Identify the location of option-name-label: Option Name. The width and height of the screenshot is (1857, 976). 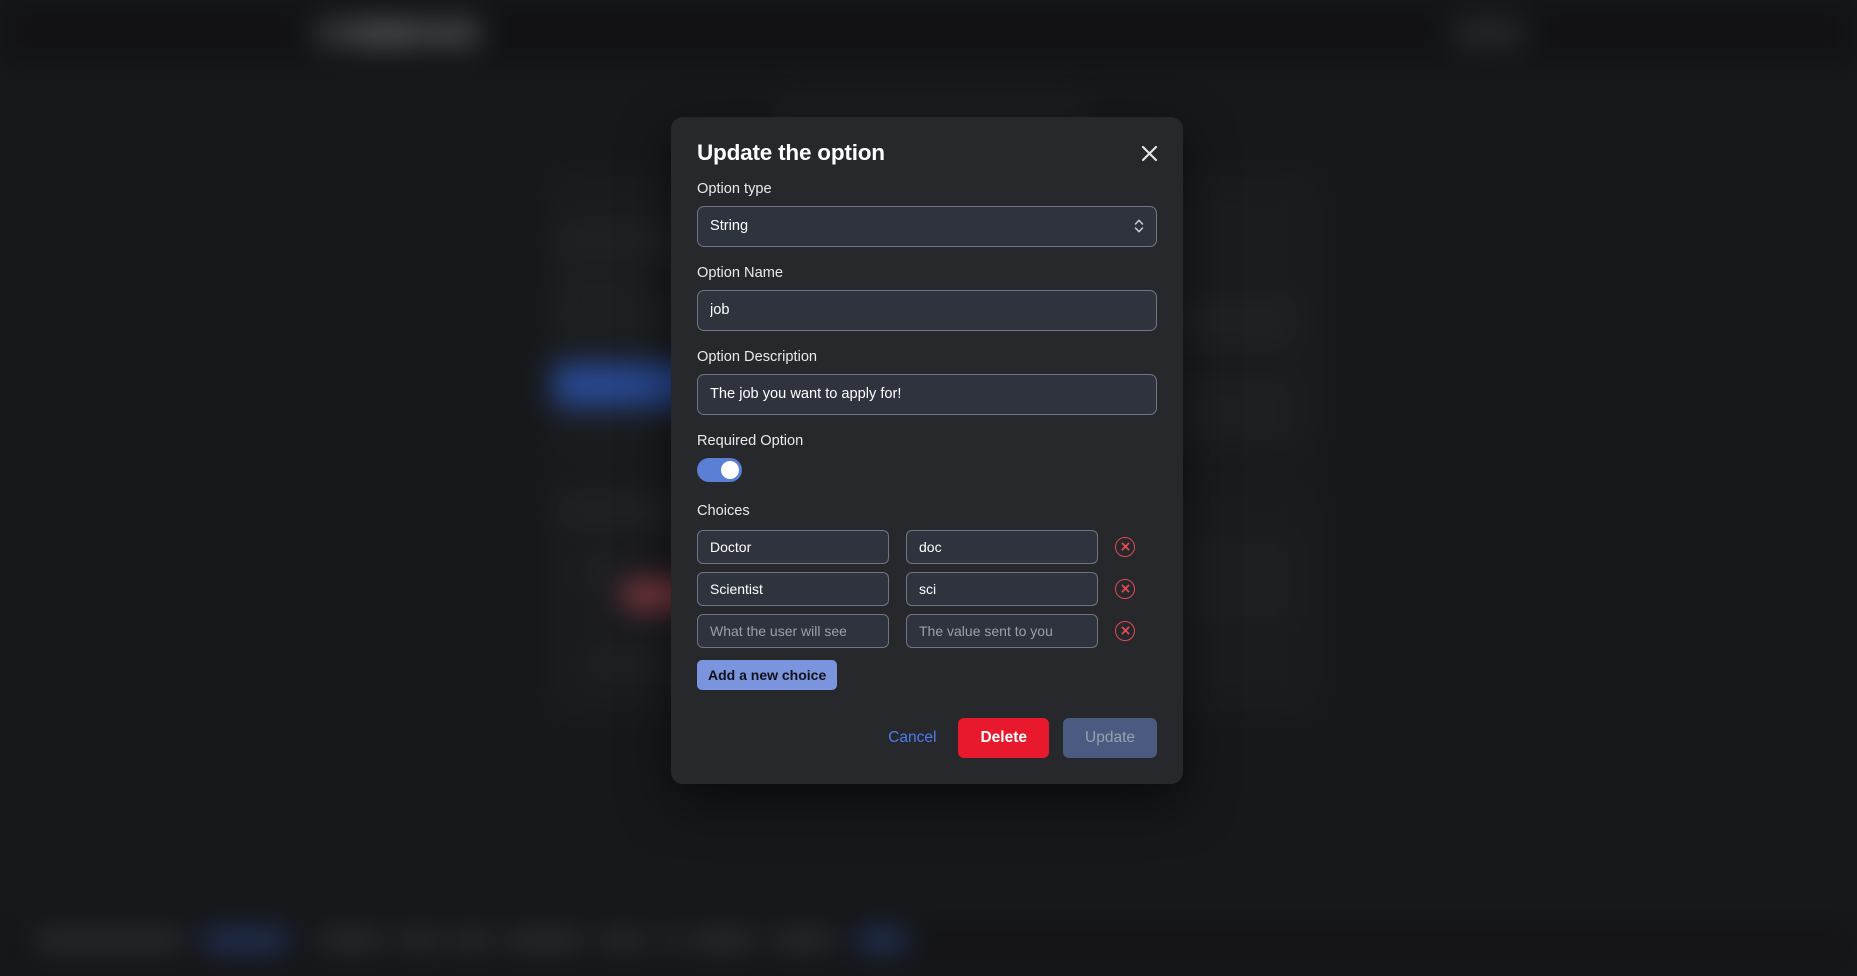
(740, 272).